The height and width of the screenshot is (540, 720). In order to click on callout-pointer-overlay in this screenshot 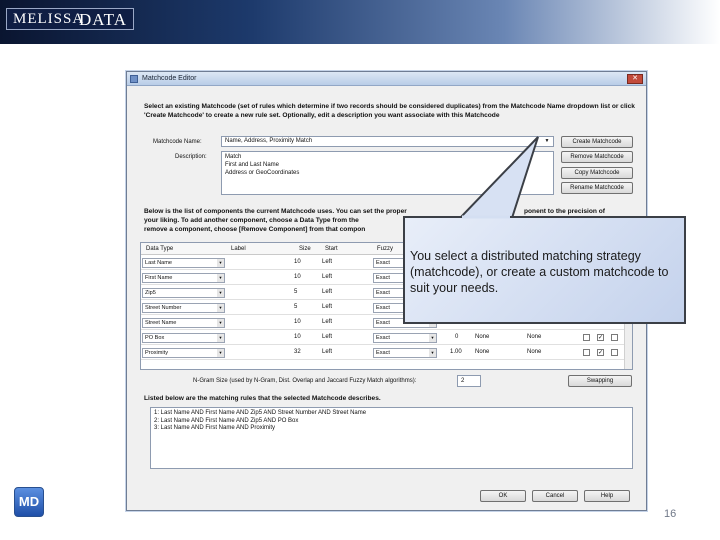, I will do `click(486, 217)`.